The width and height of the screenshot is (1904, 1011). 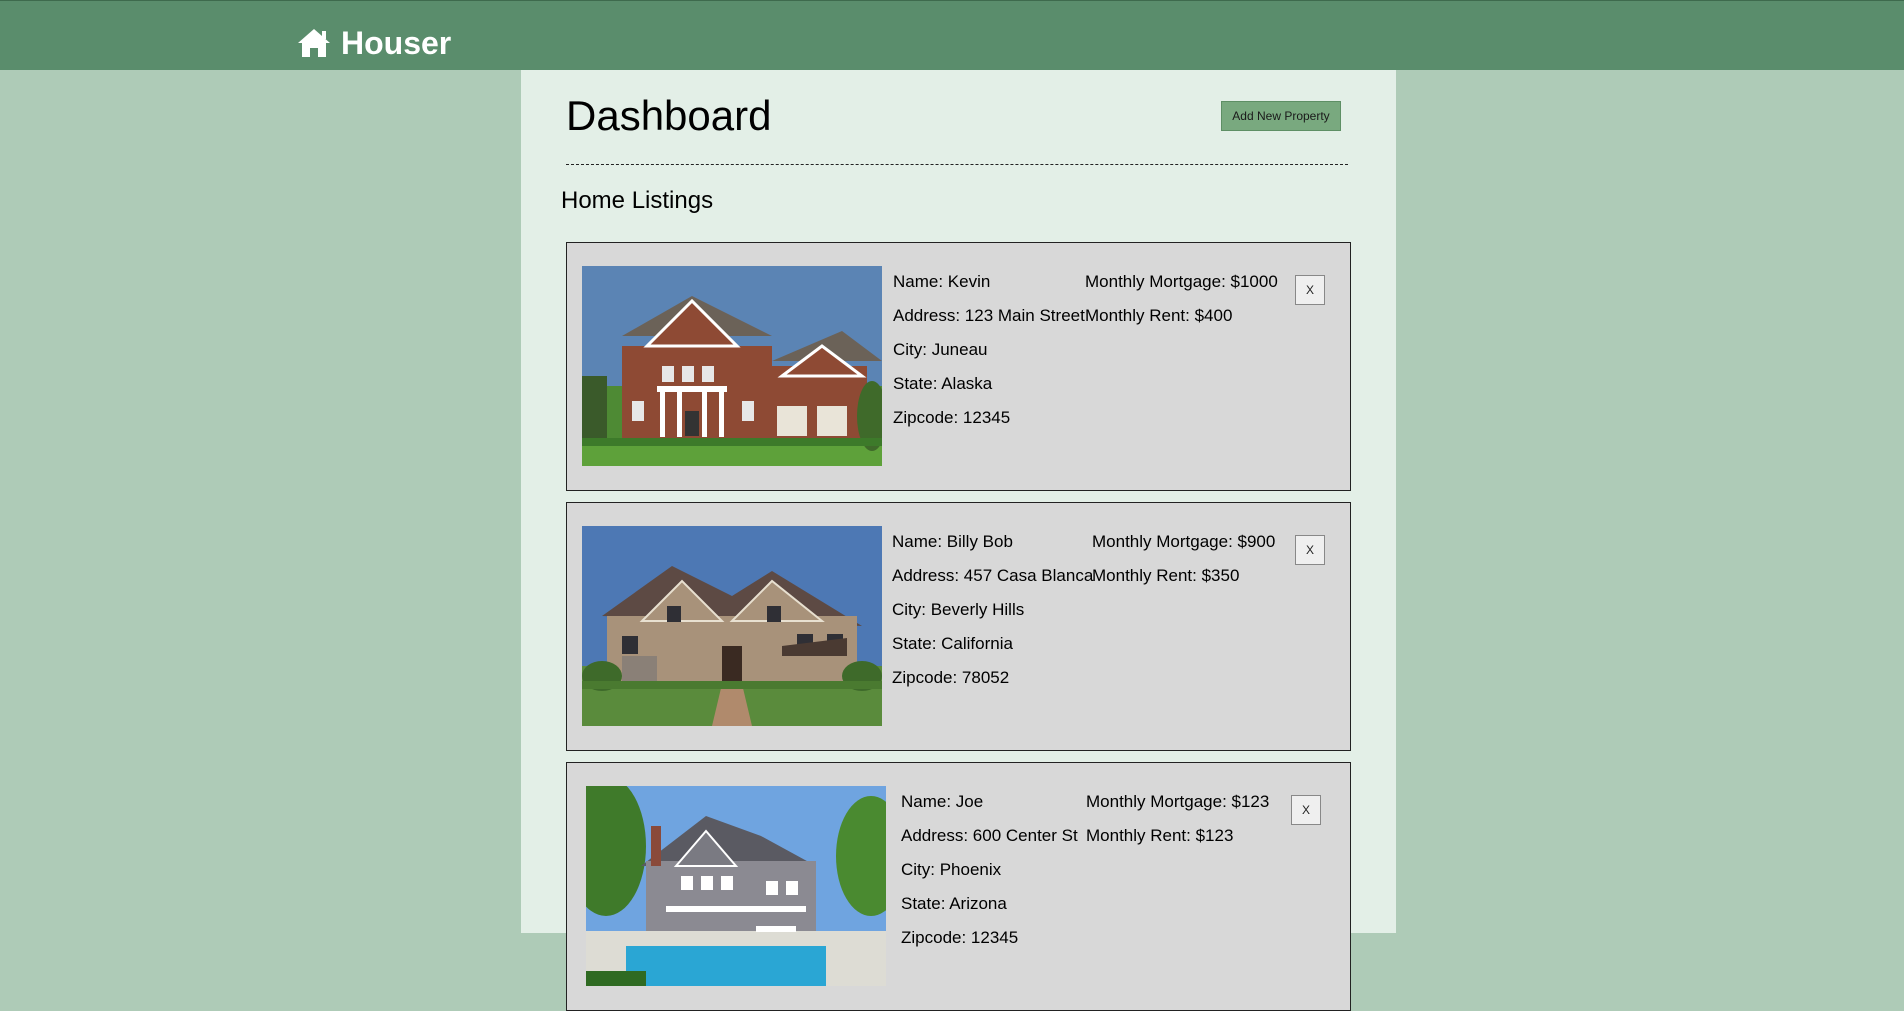 What do you see at coordinates (1159, 315) in the screenshot?
I see `listing-rent: Monthly Rent: $400` at bounding box center [1159, 315].